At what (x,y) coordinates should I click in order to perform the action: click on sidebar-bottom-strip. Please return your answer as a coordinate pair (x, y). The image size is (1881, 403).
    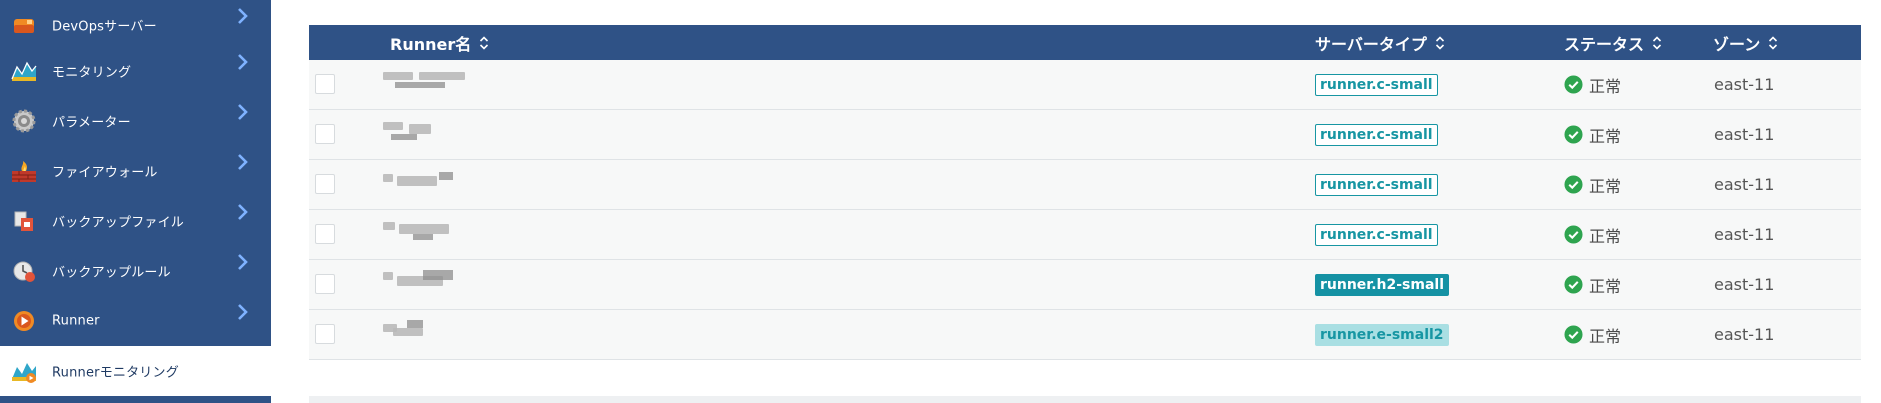
    Looking at the image, I should click on (135, 399).